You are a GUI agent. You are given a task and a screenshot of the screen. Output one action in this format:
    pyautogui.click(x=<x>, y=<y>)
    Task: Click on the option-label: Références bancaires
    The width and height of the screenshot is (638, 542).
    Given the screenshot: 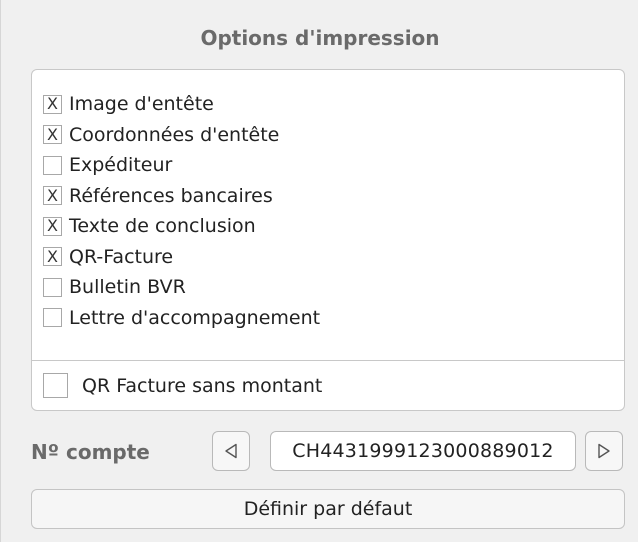 What is the action you would take?
    pyautogui.click(x=171, y=195)
    